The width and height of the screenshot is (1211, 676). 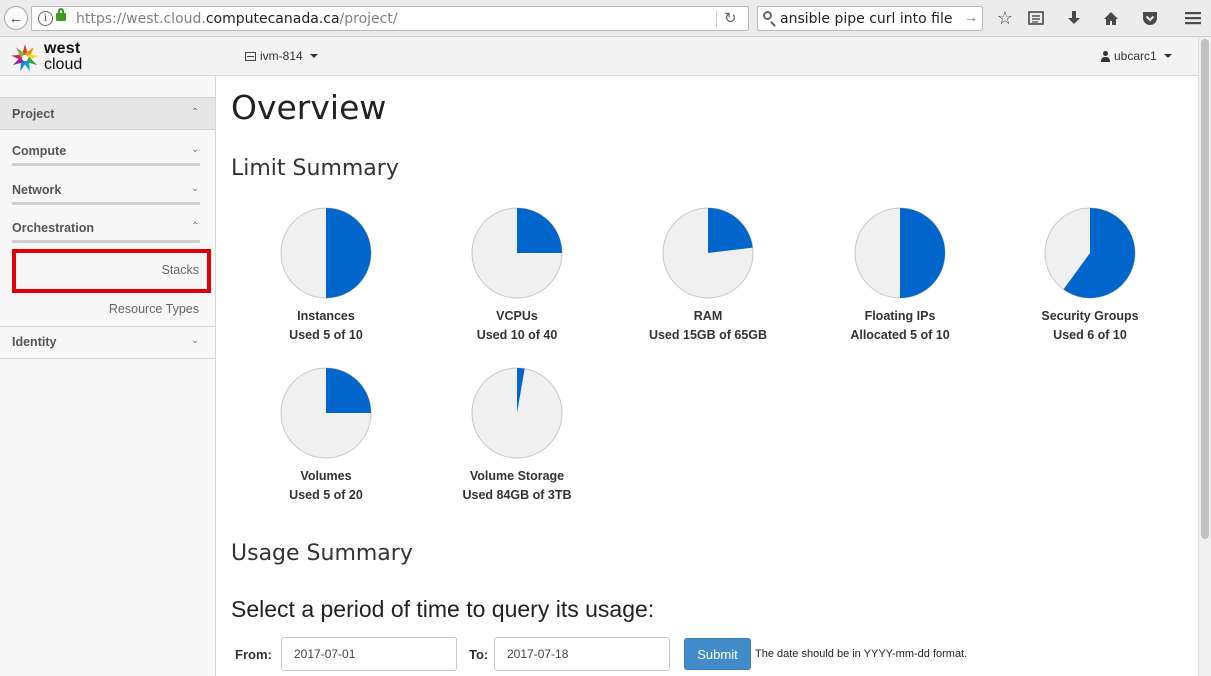 I want to click on from-label: From:, so click(x=253, y=654).